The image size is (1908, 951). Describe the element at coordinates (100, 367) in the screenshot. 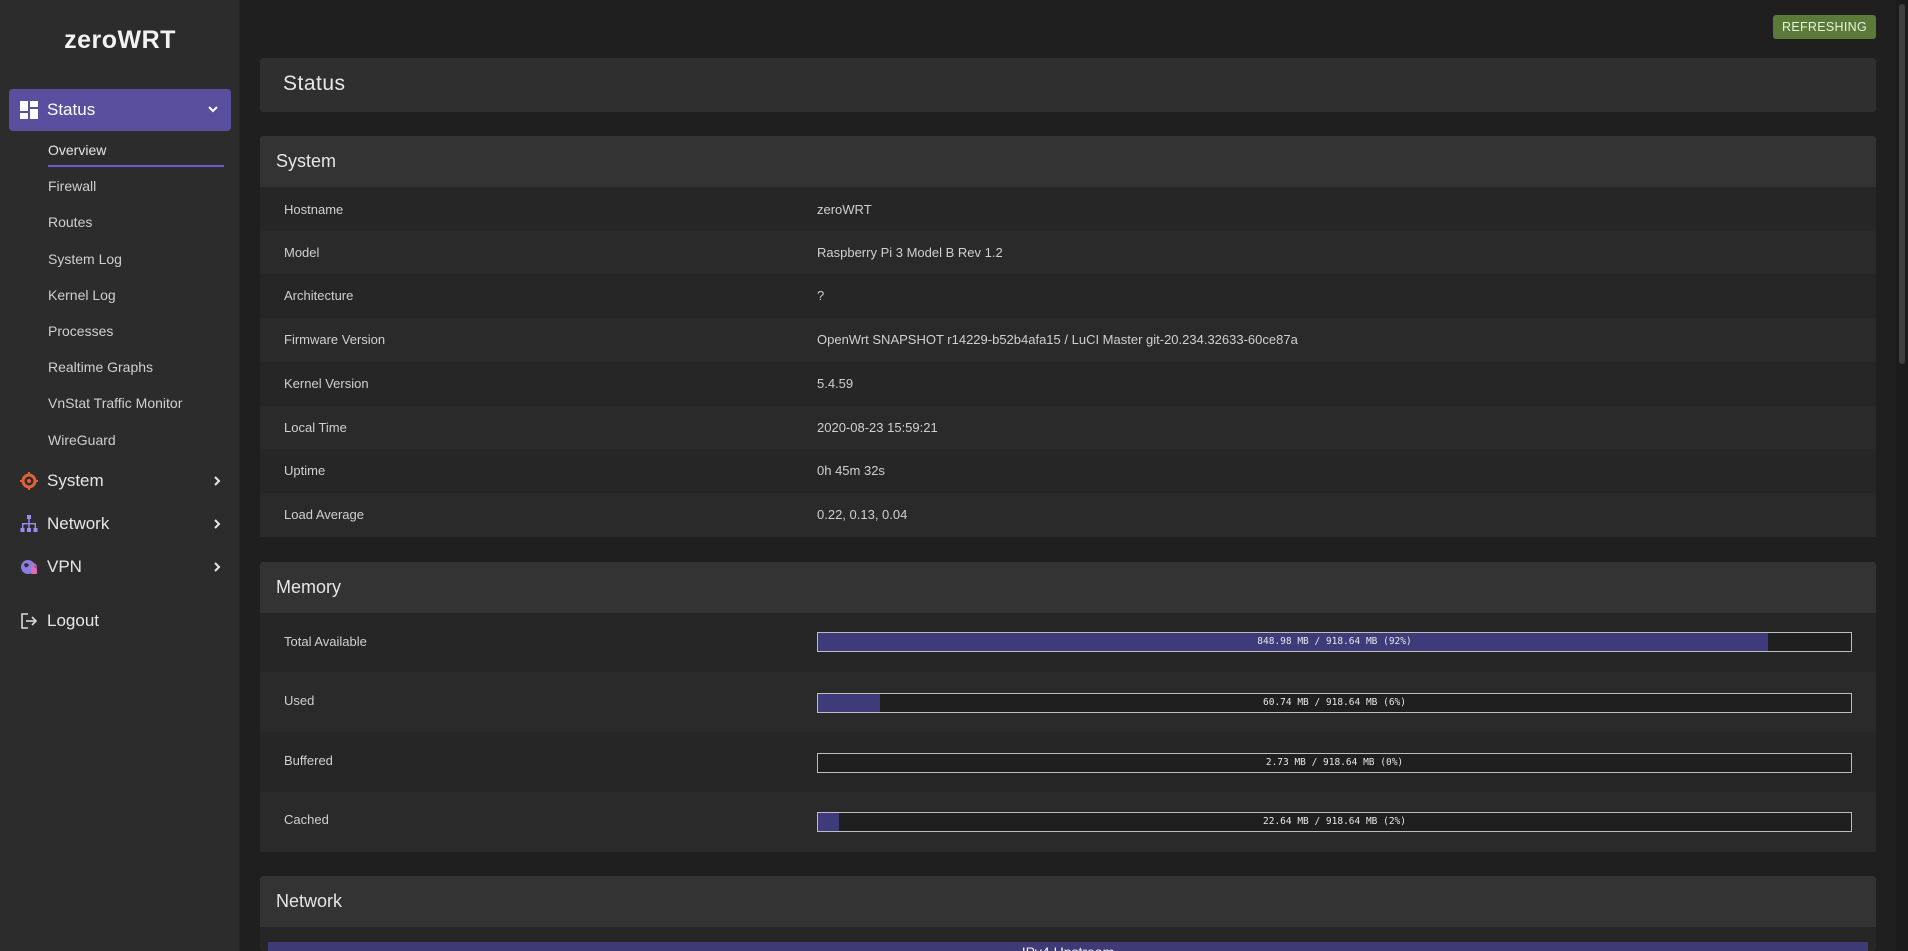

I see `sidebar-item-realtime-graphs: Realtime Graphs` at that location.